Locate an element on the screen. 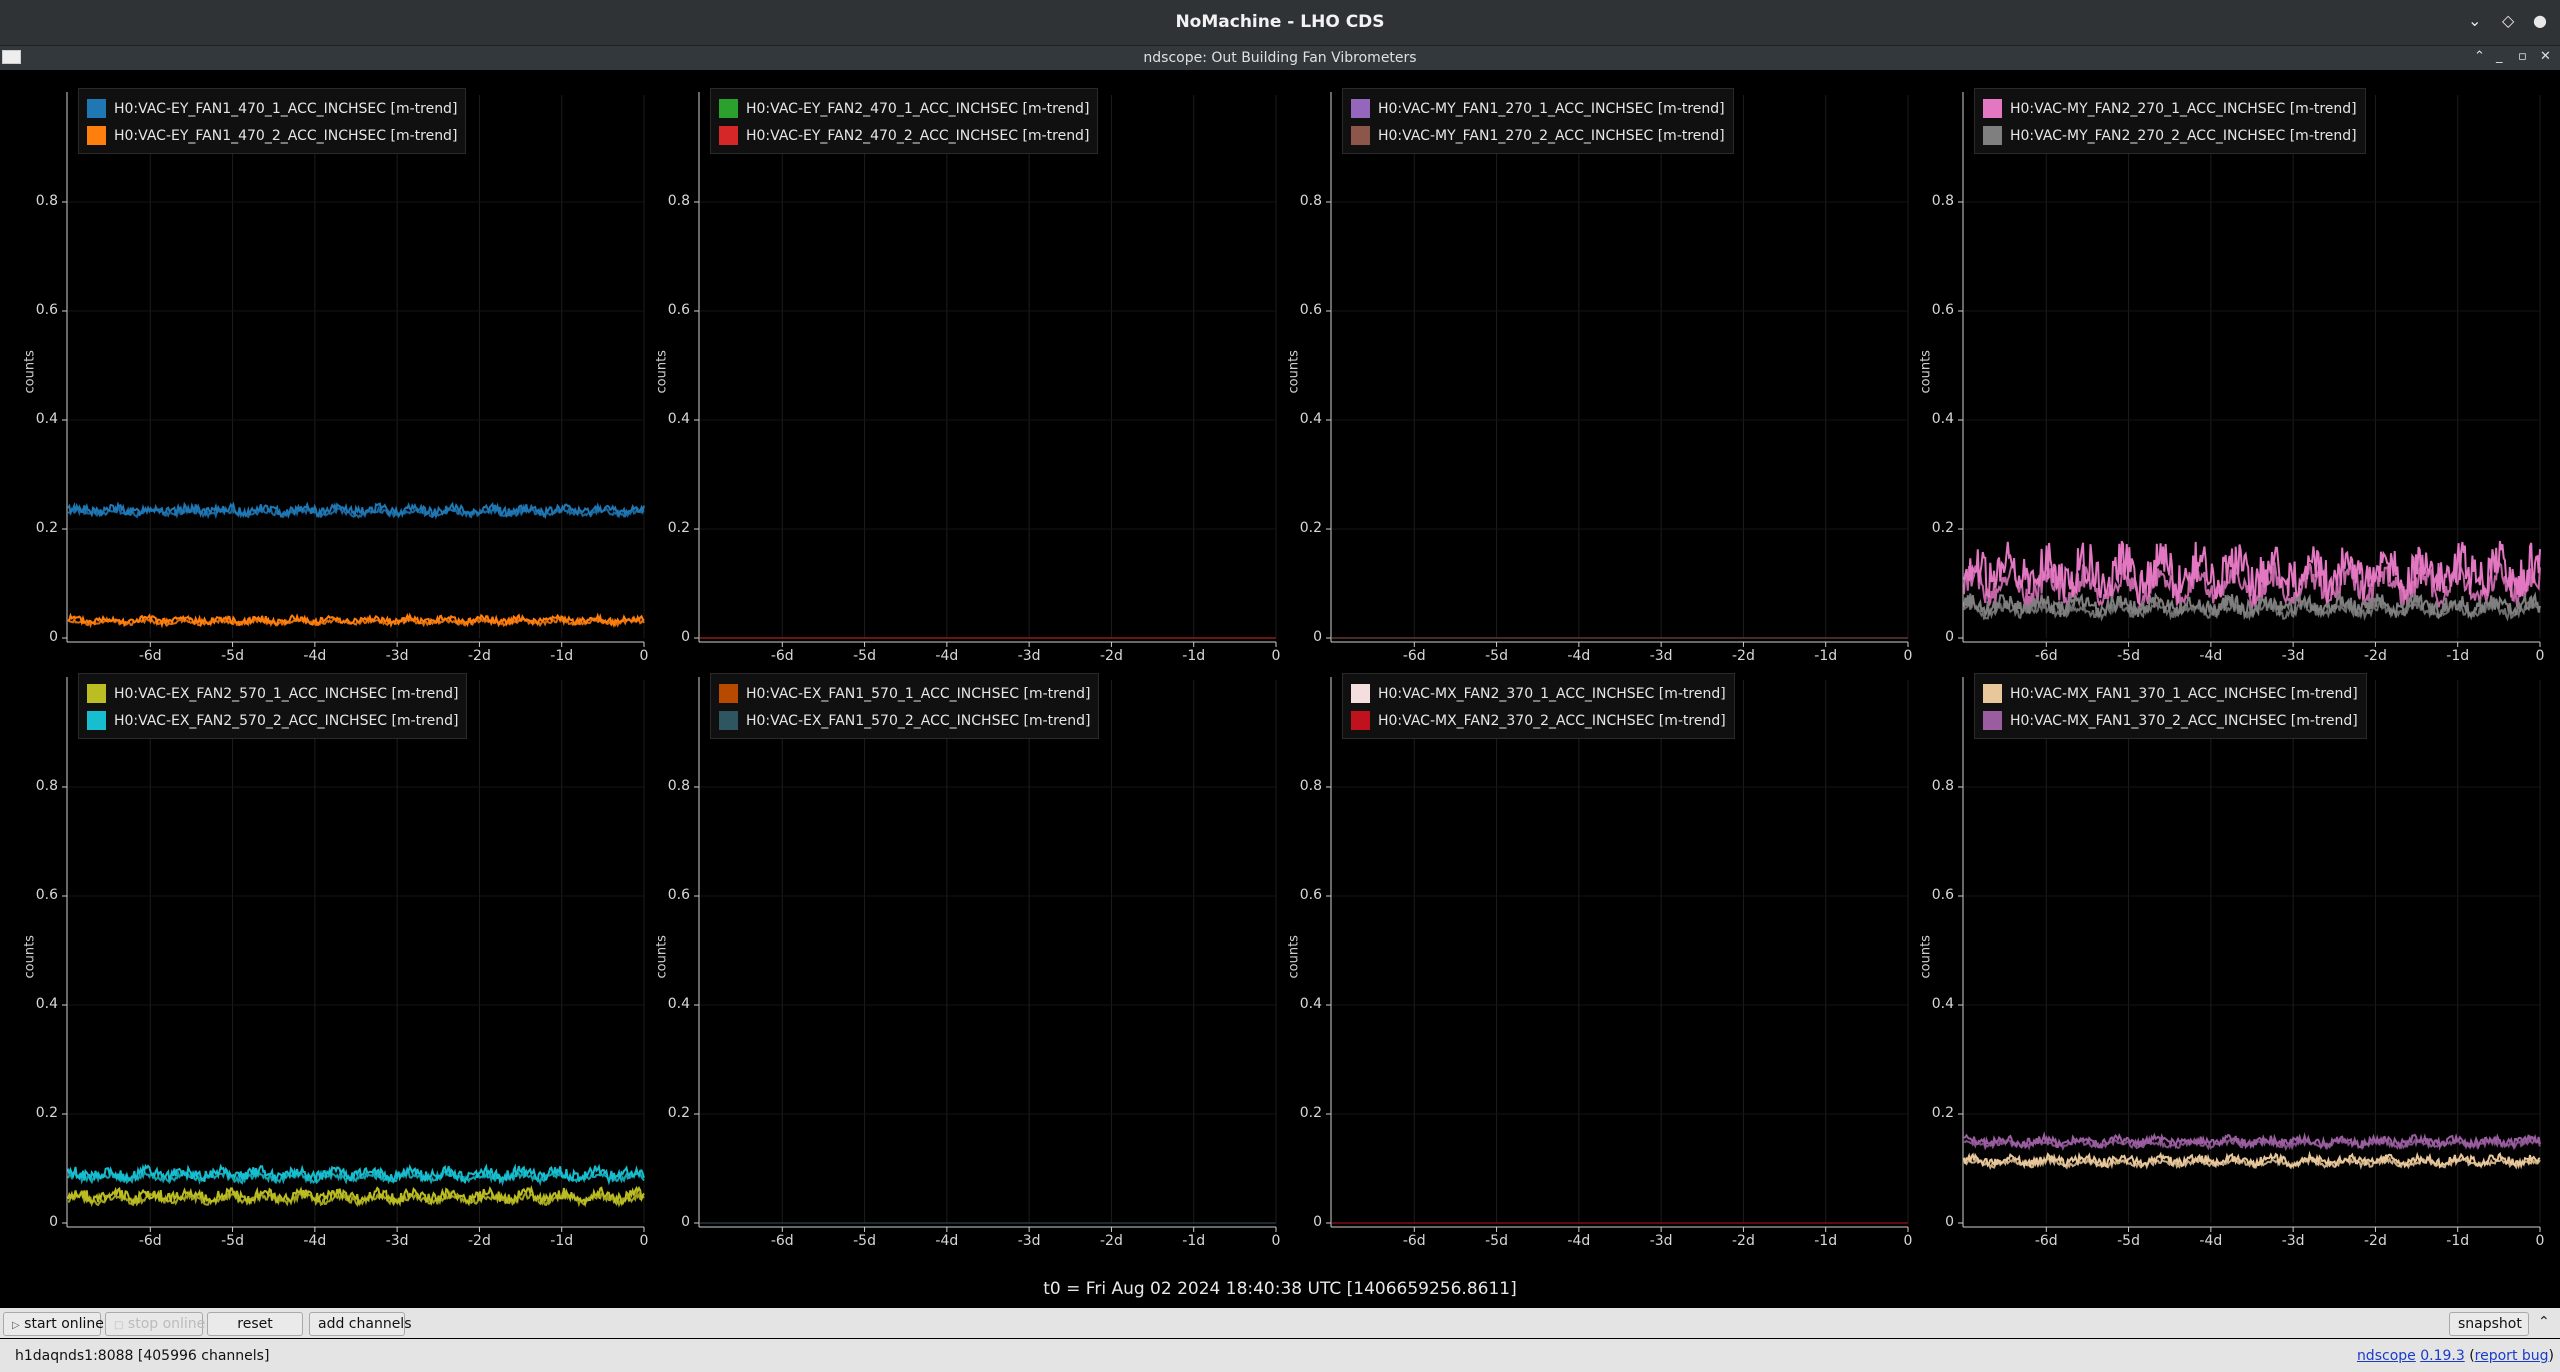  window-title: NoMachine - LHO CDS is located at coordinates (1280, 22).